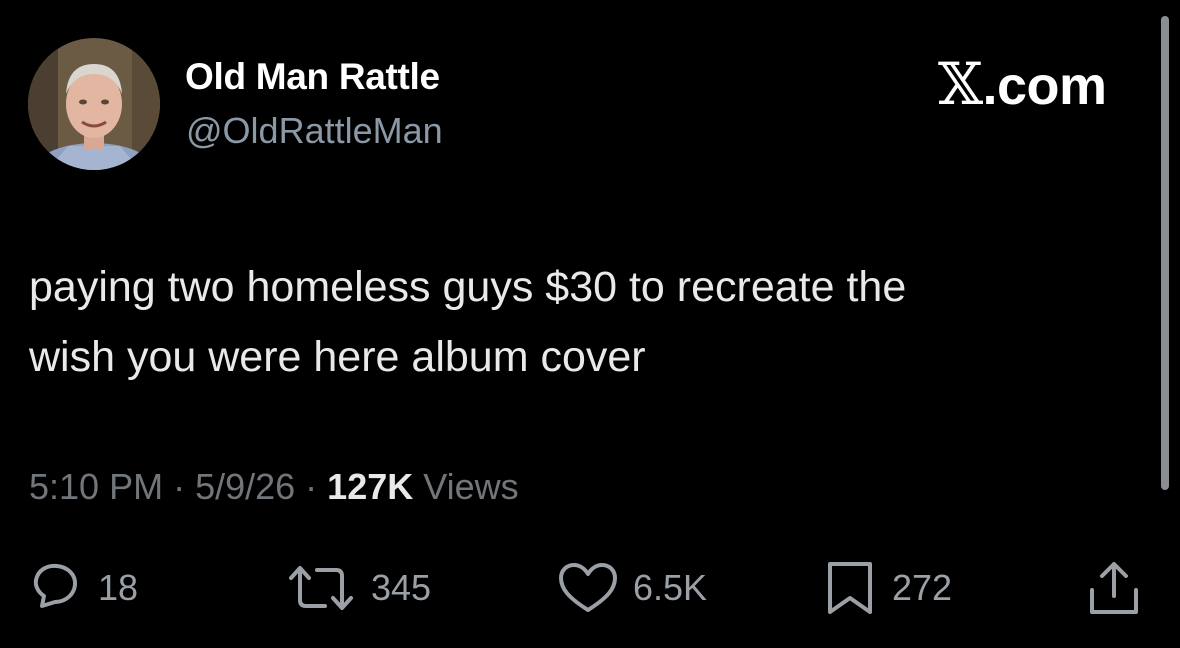 The height and width of the screenshot is (648, 1180). What do you see at coordinates (245, 486) in the screenshot?
I see `tweet-date: 5/9/26` at bounding box center [245, 486].